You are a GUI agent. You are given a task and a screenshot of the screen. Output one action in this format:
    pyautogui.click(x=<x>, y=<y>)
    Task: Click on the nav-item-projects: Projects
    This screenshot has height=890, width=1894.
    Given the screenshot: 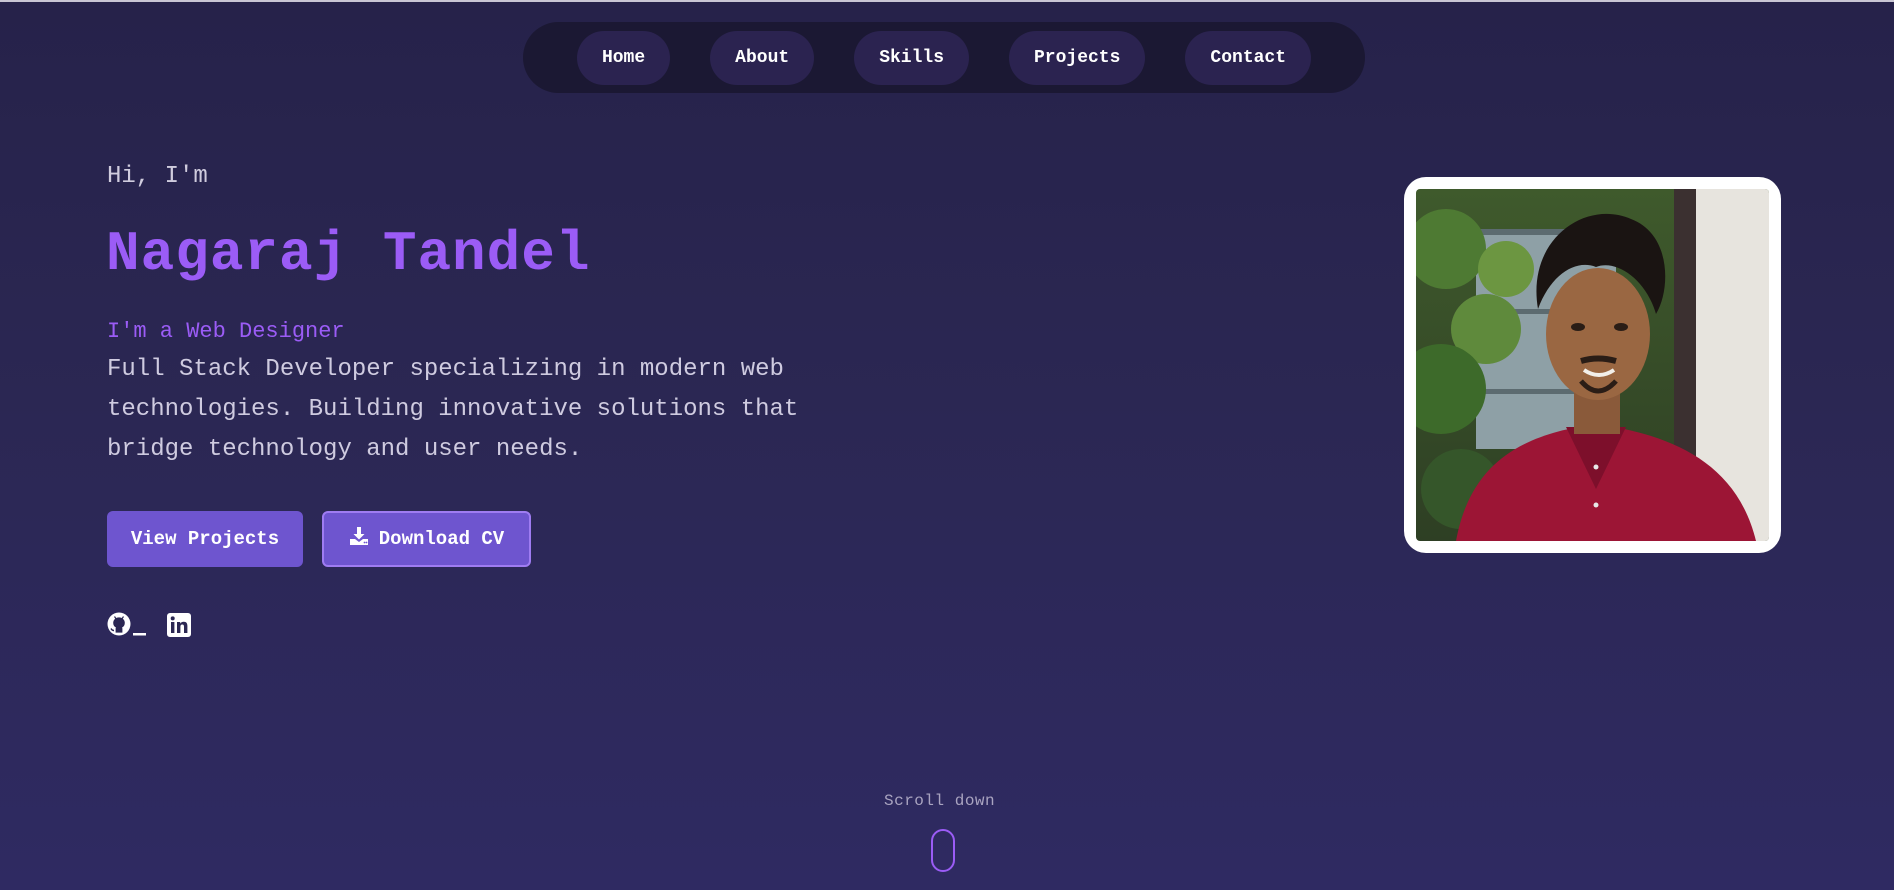 What is the action you would take?
    pyautogui.click(x=1077, y=57)
    